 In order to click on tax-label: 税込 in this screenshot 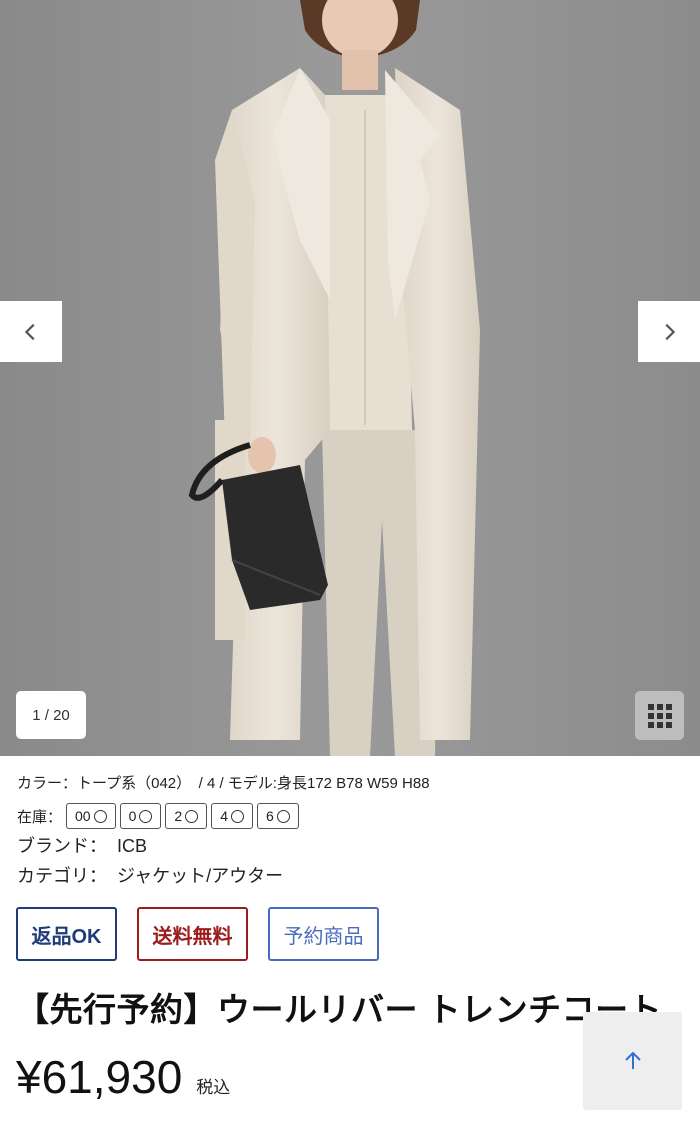, I will do `click(213, 1087)`.